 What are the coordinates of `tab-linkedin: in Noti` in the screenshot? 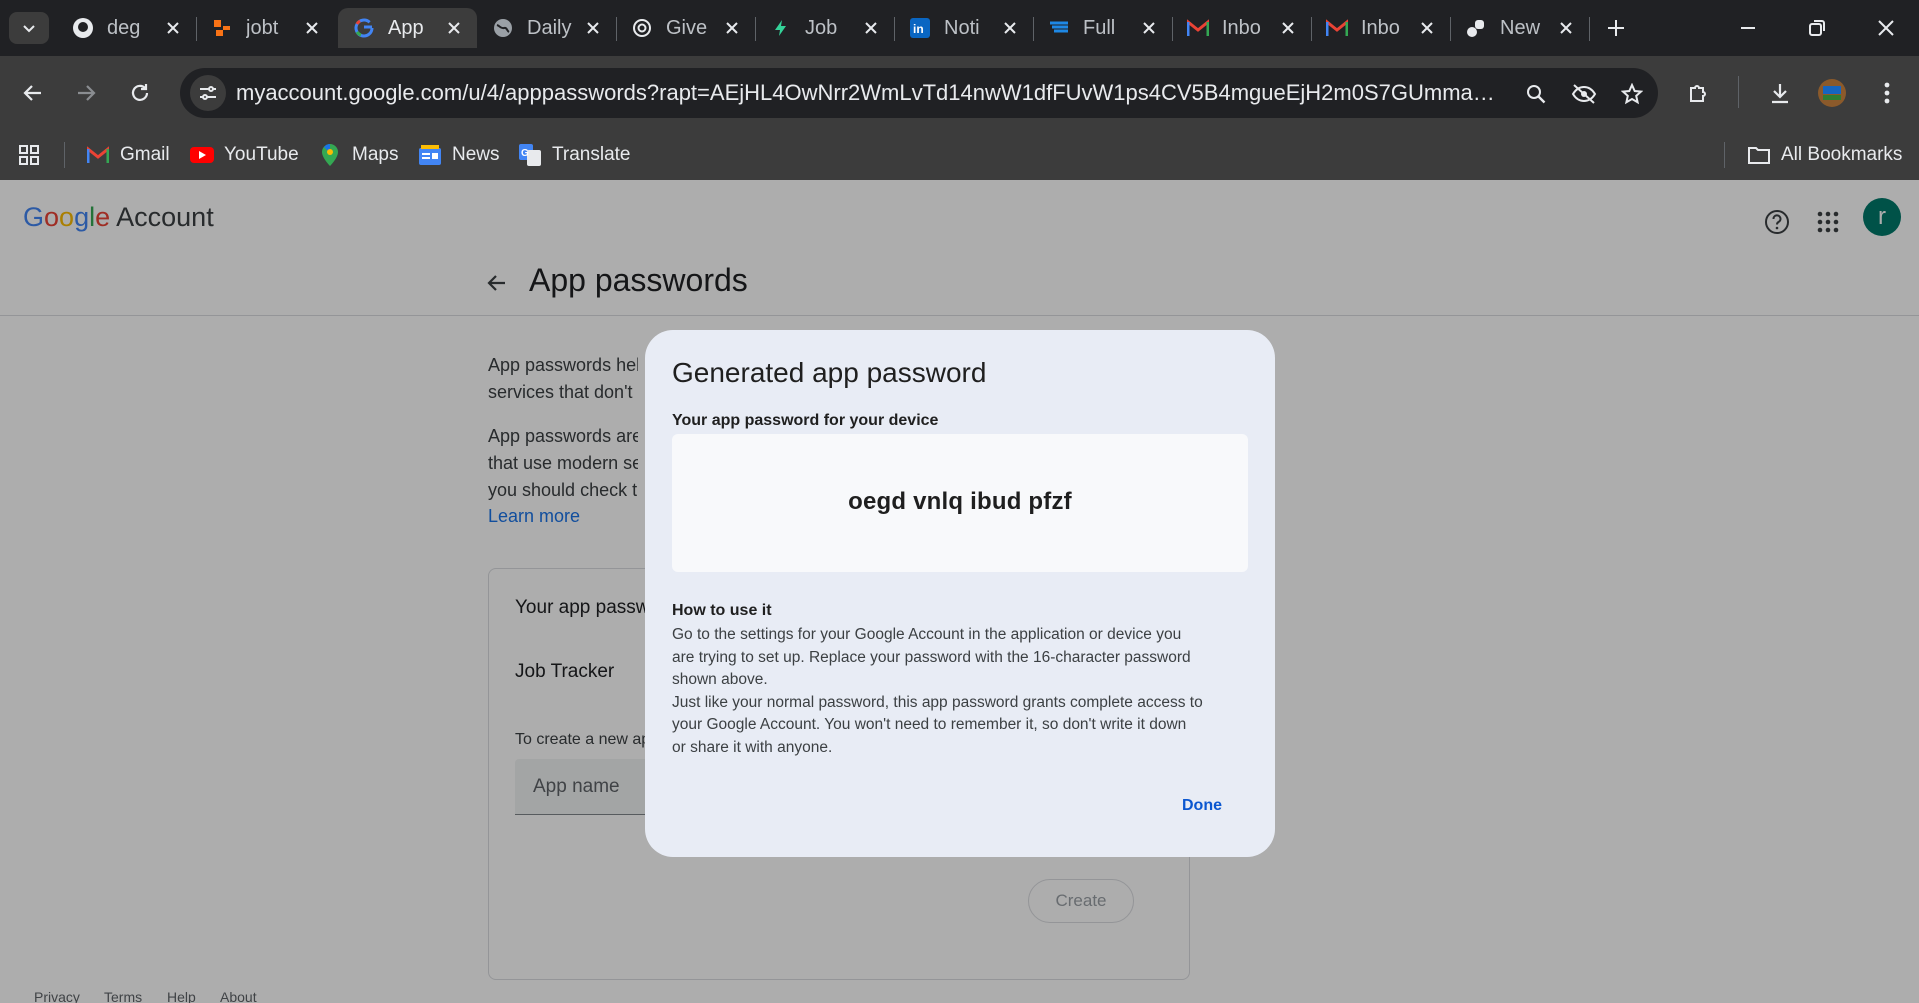 It's located at (963, 28).